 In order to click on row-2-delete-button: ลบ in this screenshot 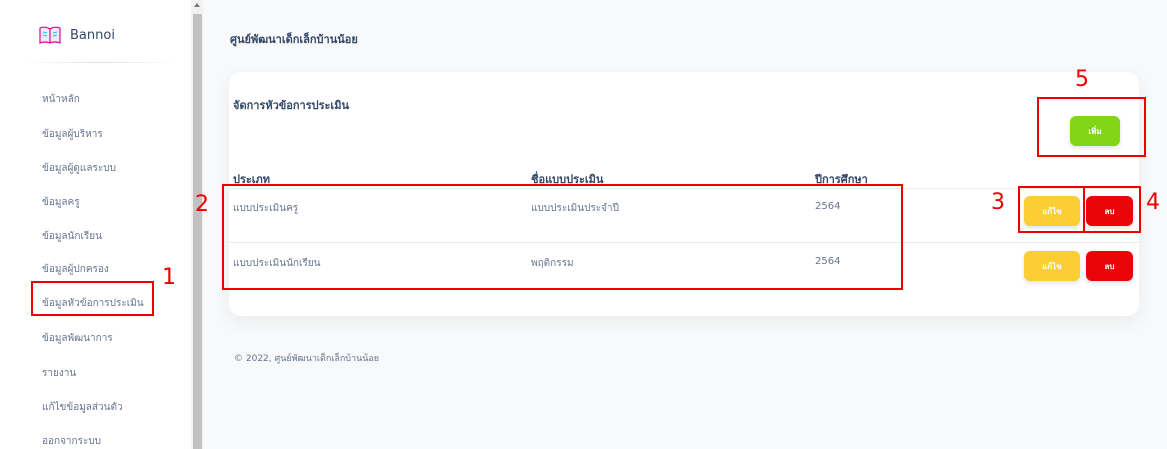, I will do `click(1109, 266)`.